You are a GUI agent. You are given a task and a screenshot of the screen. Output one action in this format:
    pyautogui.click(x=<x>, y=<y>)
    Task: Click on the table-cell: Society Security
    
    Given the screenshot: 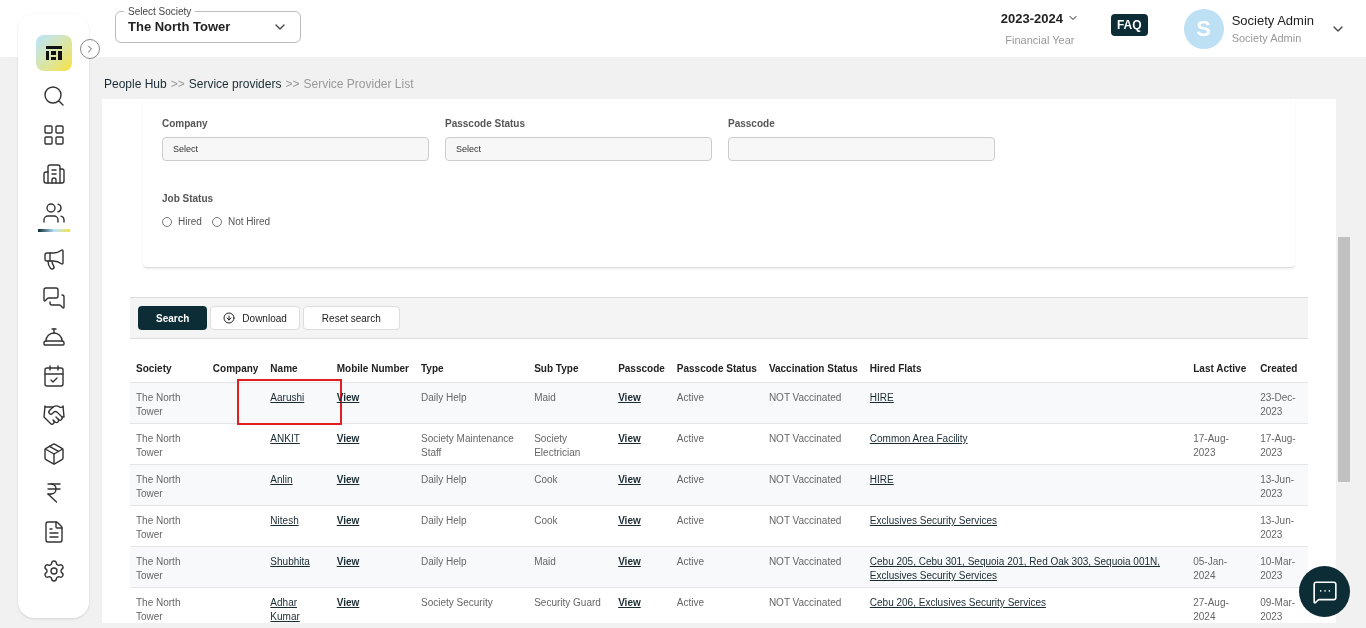 What is the action you would take?
    pyautogui.click(x=457, y=603)
    